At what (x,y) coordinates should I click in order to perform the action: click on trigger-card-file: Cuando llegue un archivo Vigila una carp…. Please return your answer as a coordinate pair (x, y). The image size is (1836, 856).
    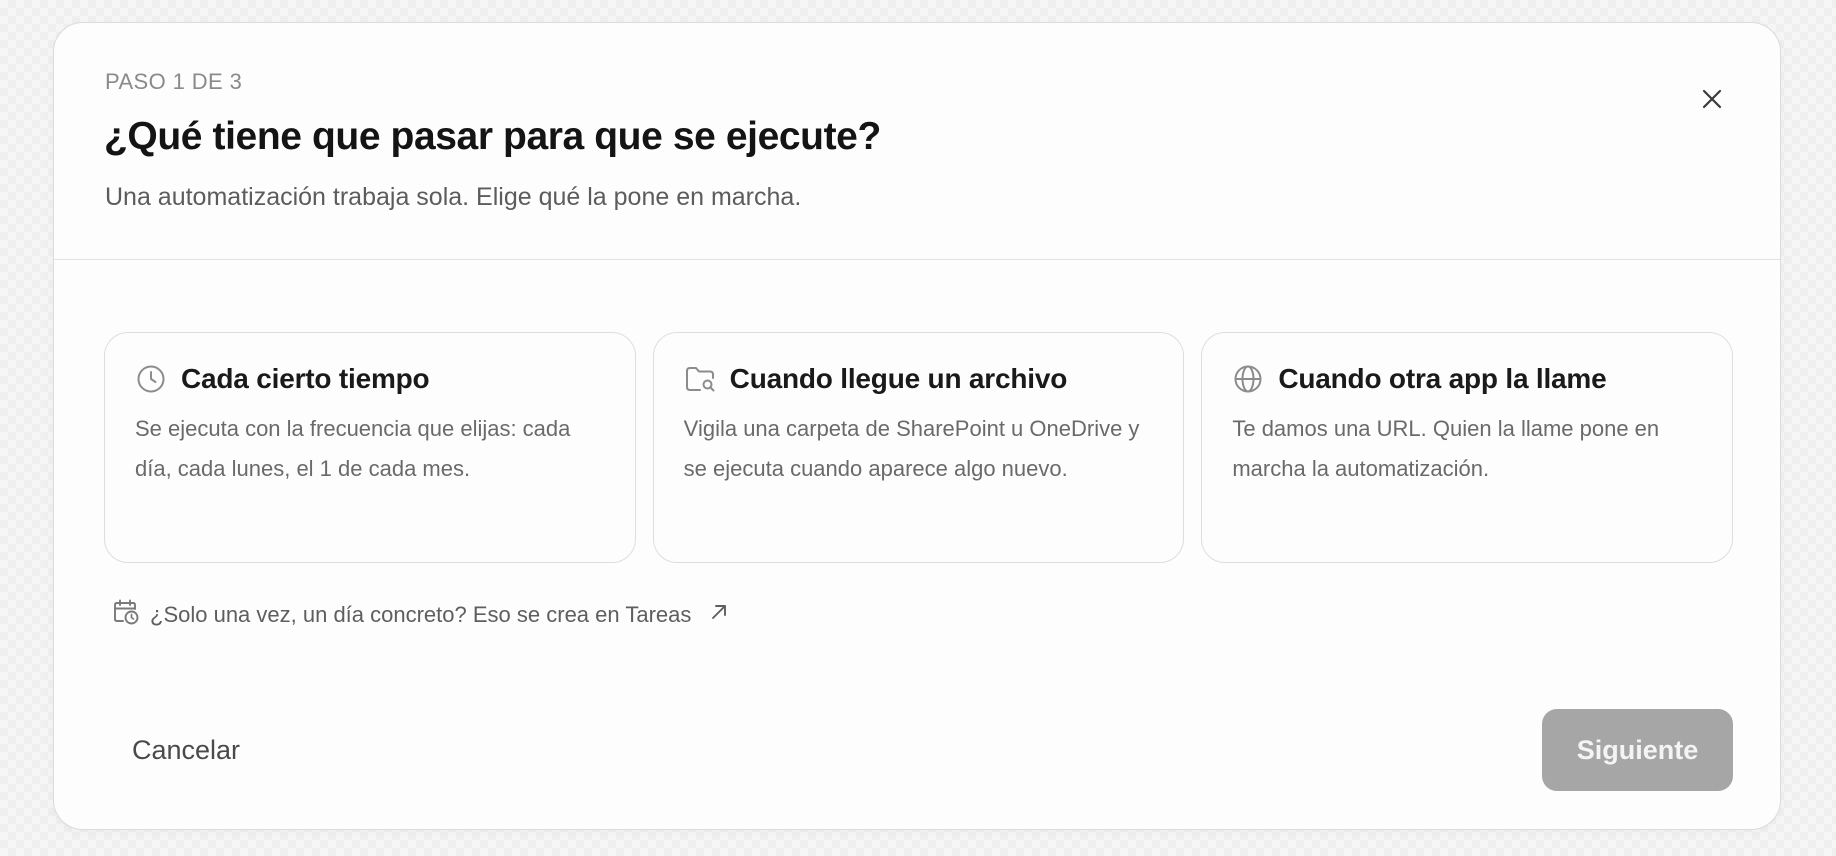
    Looking at the image, I should click on (918, 447).